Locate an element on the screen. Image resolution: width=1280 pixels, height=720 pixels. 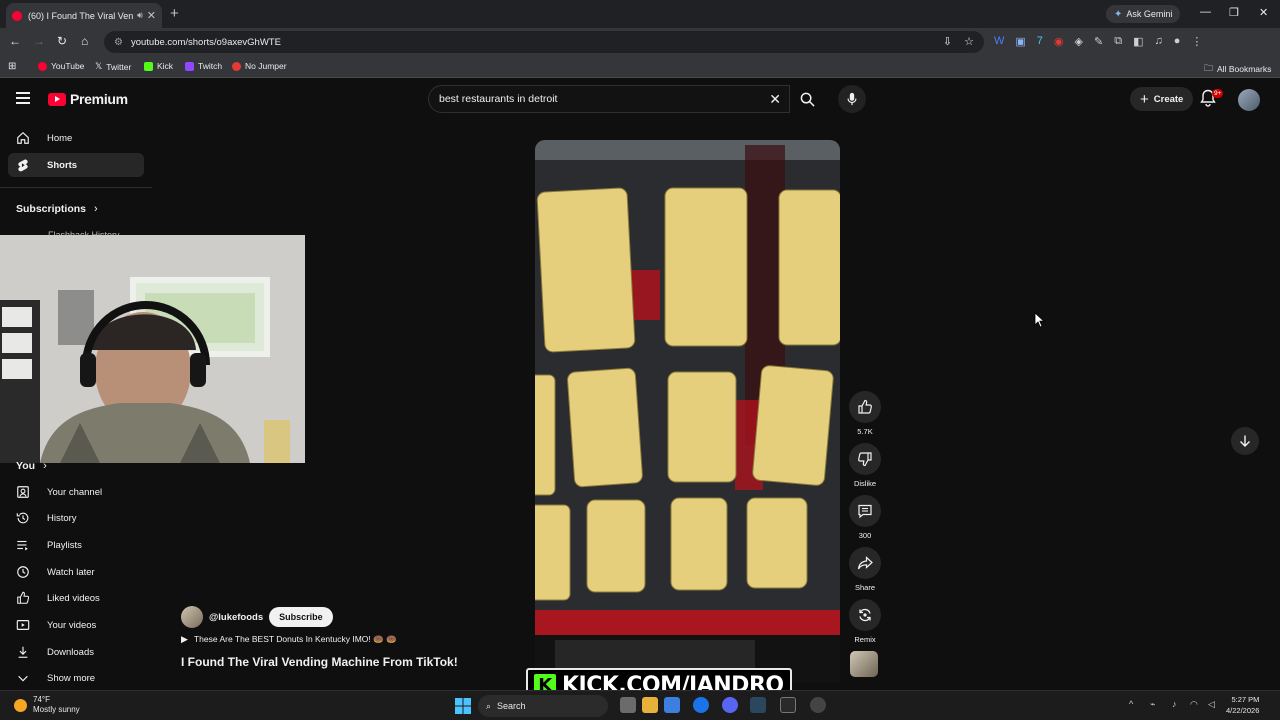
ask-gemini-button: ✦ Ask Gemini is located at coordinates (1143, 14).